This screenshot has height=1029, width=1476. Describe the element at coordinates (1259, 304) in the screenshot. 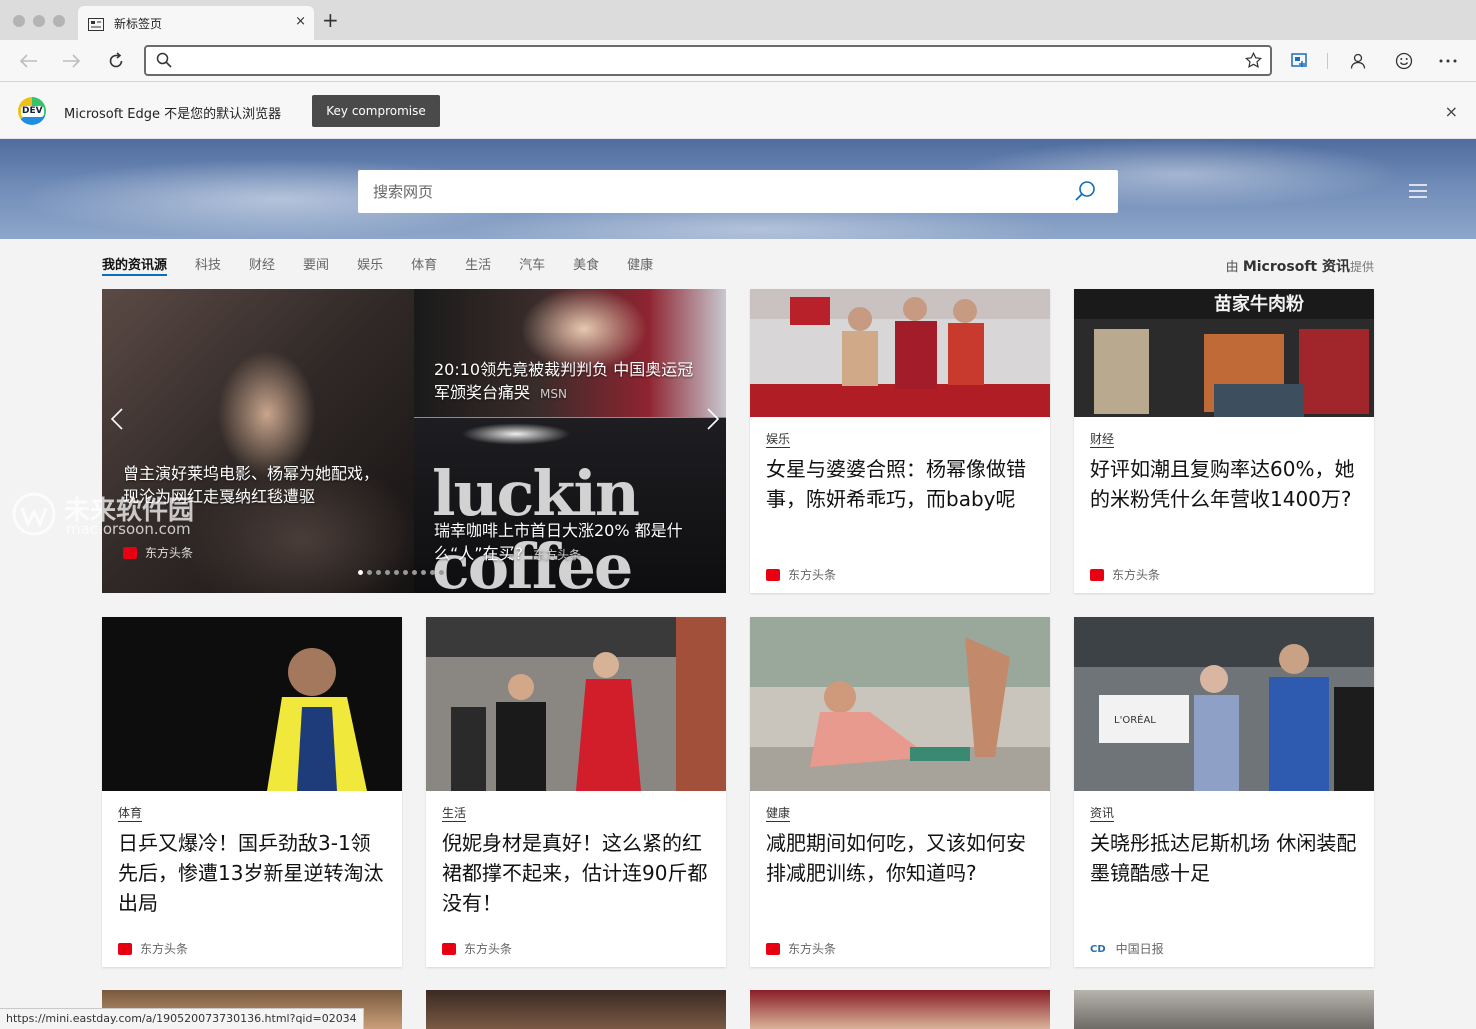

I see `shop-sign-text: 苗家牛肉粉` at that location.